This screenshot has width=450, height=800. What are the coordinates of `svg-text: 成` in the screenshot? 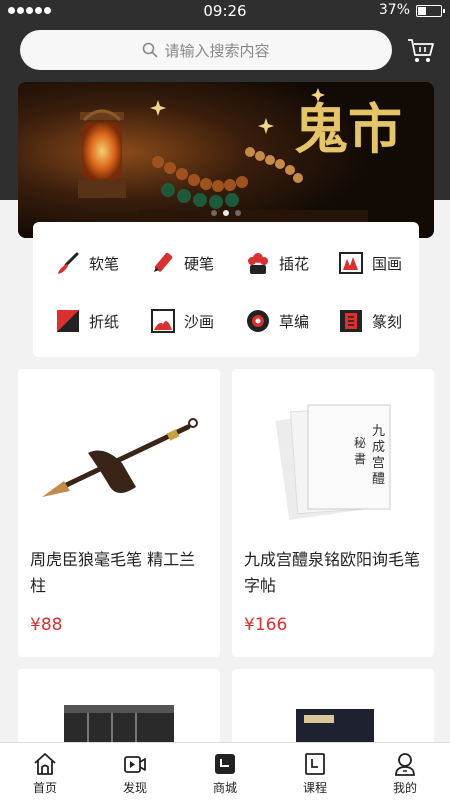 It's located at (378, 447).